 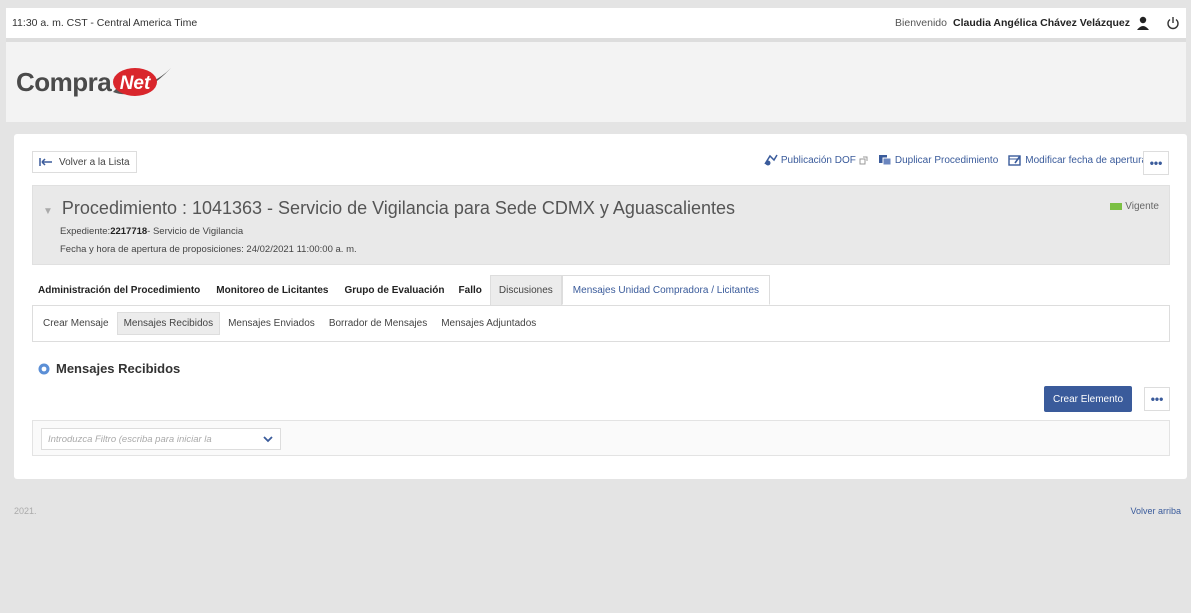 I want to click on chevron-down-icon, so click(x=268, y=439).